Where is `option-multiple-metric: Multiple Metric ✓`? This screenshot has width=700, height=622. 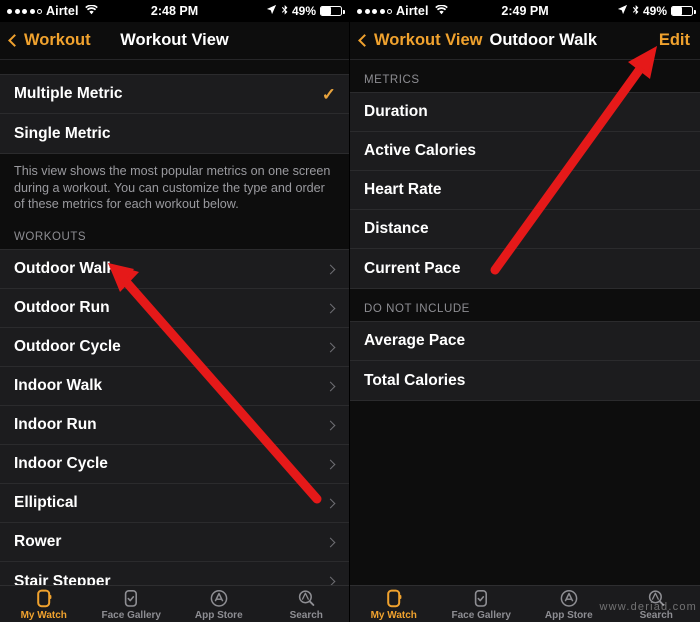 option-multiple-metric: Multiple Metric ✓ is located at coordinates (174, 94).